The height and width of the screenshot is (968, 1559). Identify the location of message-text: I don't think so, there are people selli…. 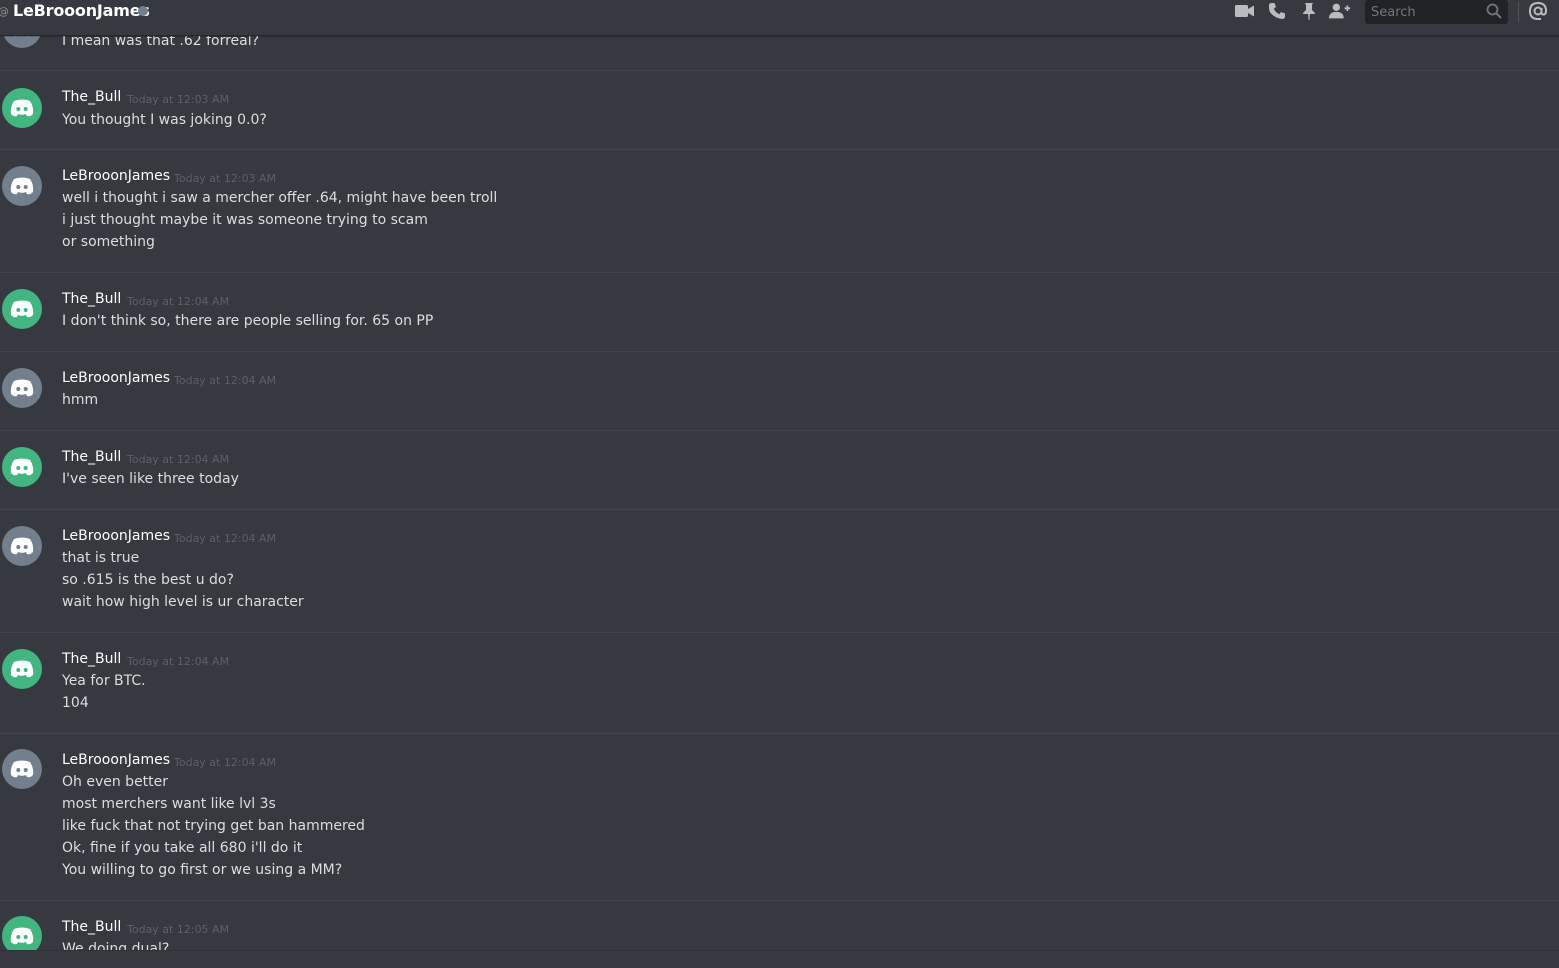
(248, 321).